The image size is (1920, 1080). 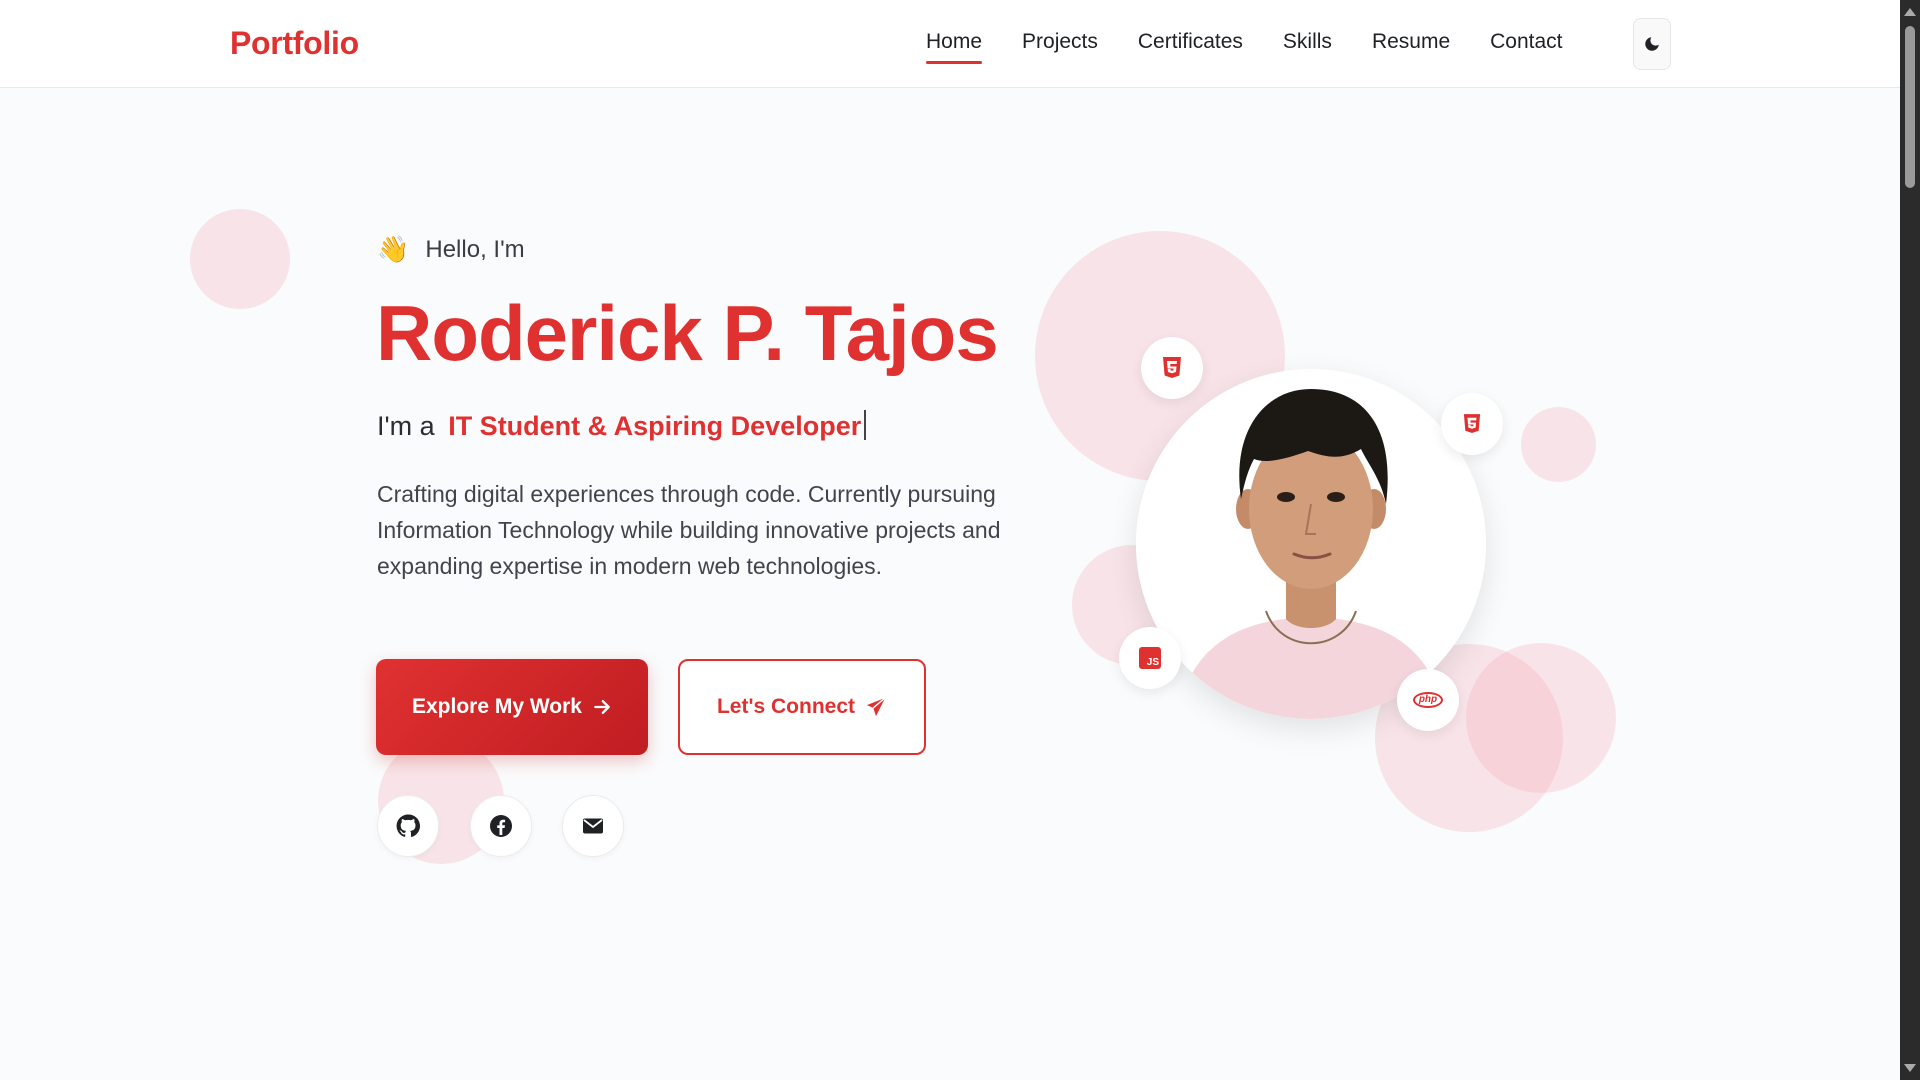 I want to click on profile-photo, so click(x=1311, y=544).